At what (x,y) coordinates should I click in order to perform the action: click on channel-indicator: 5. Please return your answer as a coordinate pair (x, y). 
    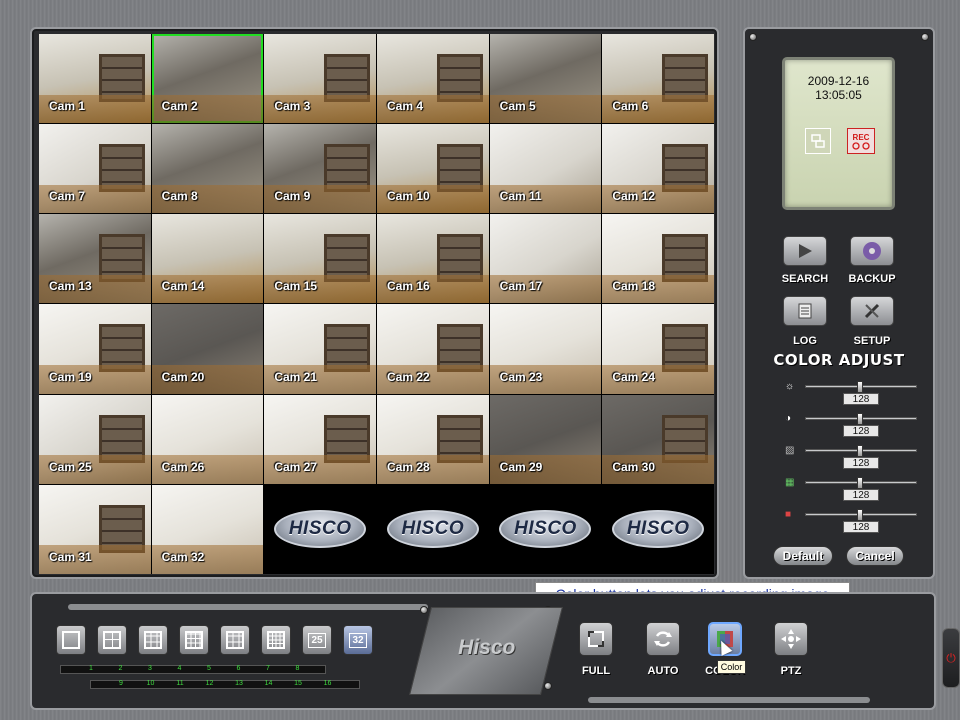
    Looking at the image, I should click on (209, 668).